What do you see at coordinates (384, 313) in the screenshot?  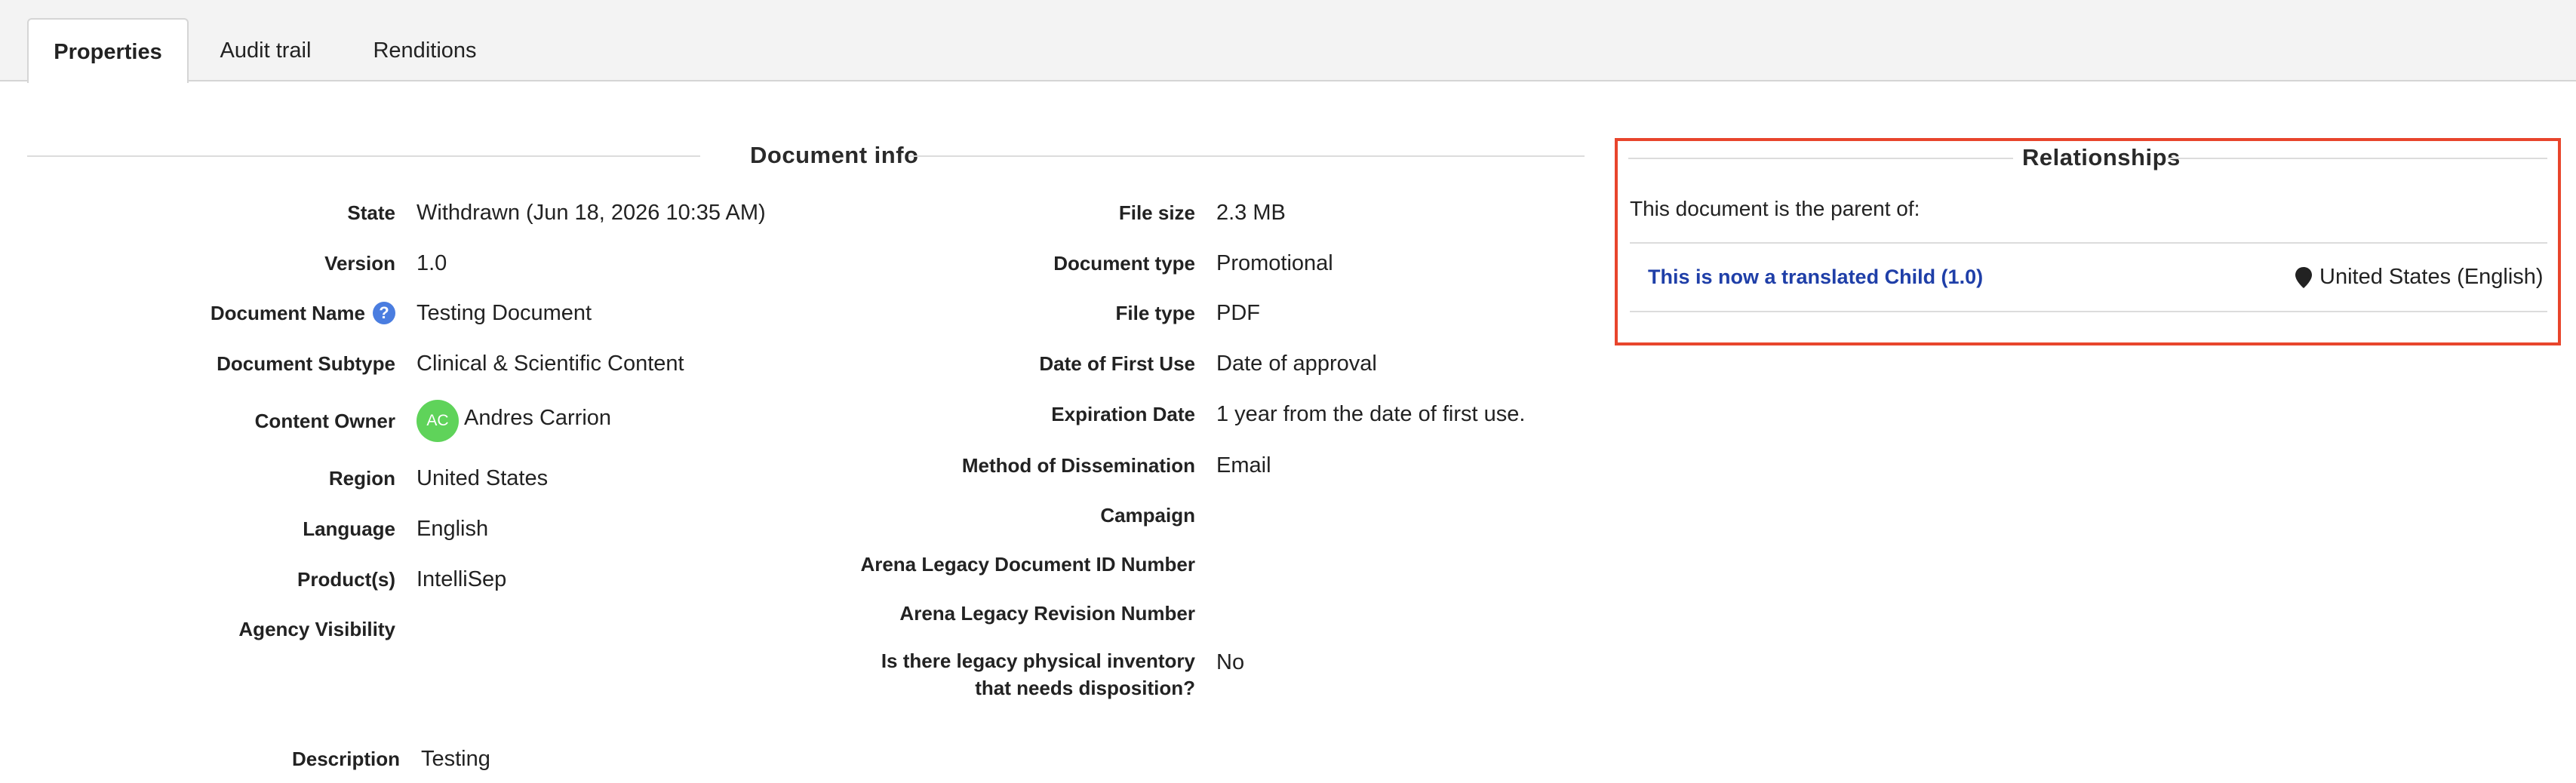 I see `help-icon: ?` at bounding box center [384, 313].